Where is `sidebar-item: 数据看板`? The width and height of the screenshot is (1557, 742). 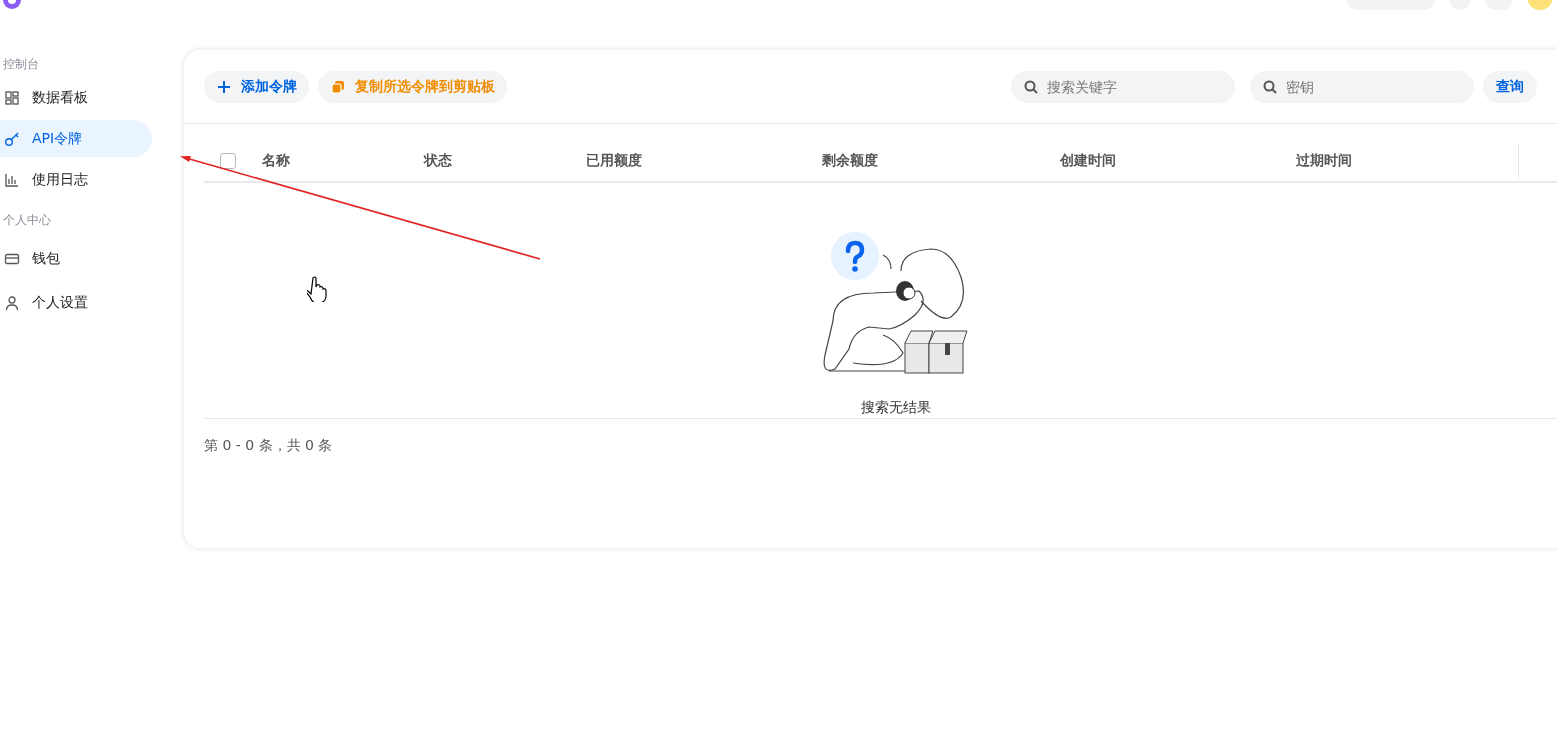
sidebar-item: 数据看板 is located at coordinates (76, 97).